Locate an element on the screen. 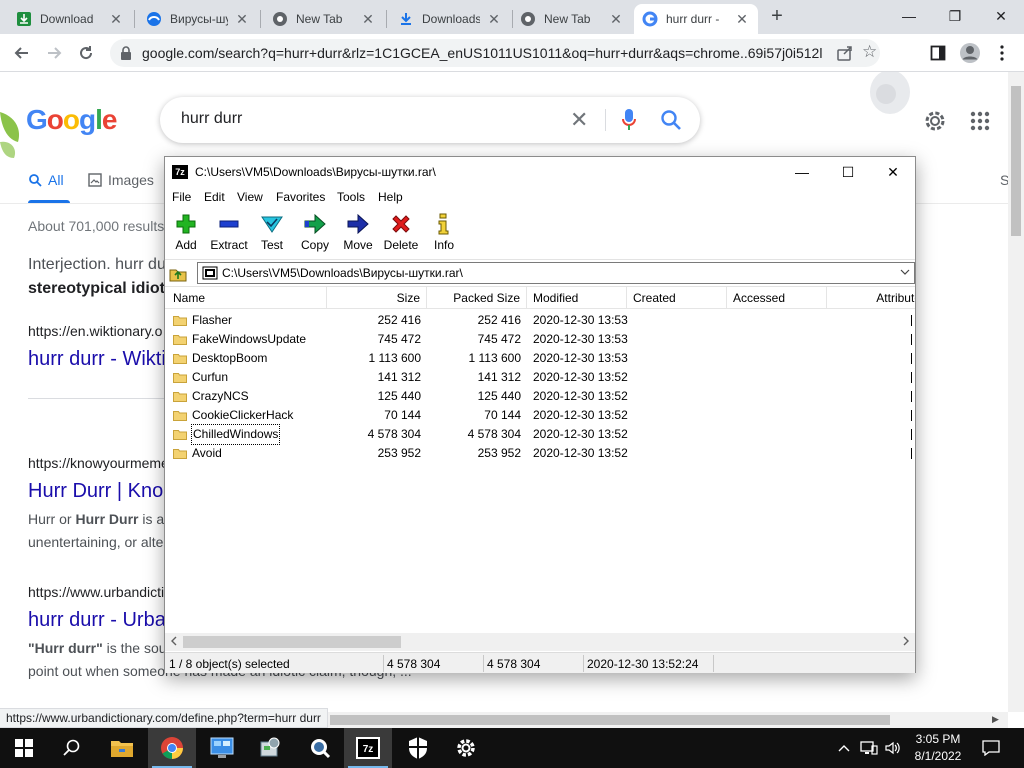 The height and width of the screenshot is (768, 1024). apps-grid-icon is located at coordinates (980, 121).